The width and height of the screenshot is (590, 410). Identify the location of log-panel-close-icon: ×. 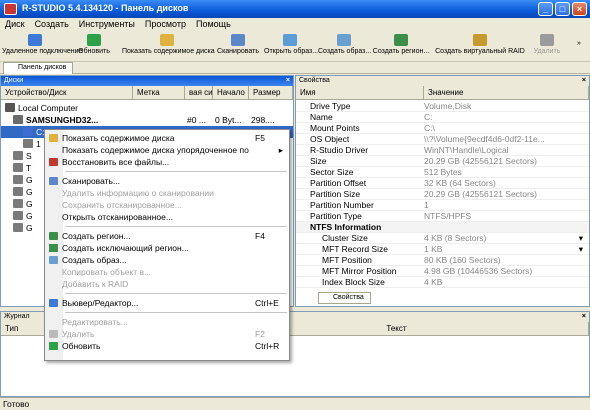
(584, 317).